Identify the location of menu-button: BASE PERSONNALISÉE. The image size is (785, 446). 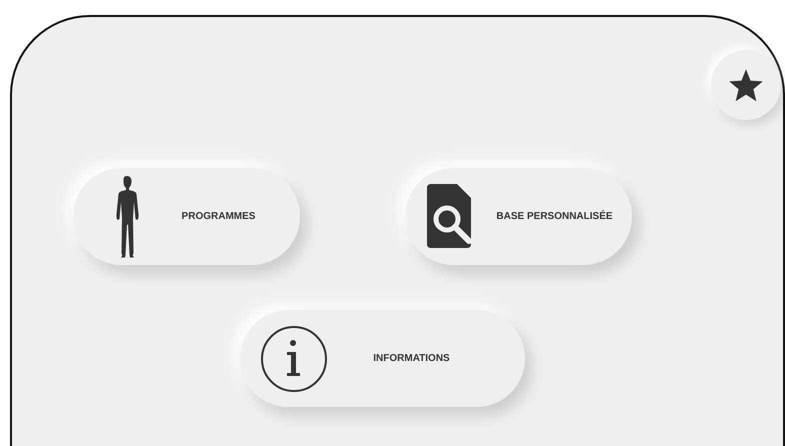
(518, 216).